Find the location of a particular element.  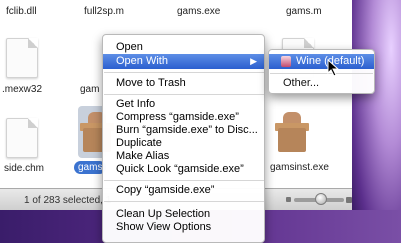

mouse-pointer-icon is located at coordinates (333, 68).